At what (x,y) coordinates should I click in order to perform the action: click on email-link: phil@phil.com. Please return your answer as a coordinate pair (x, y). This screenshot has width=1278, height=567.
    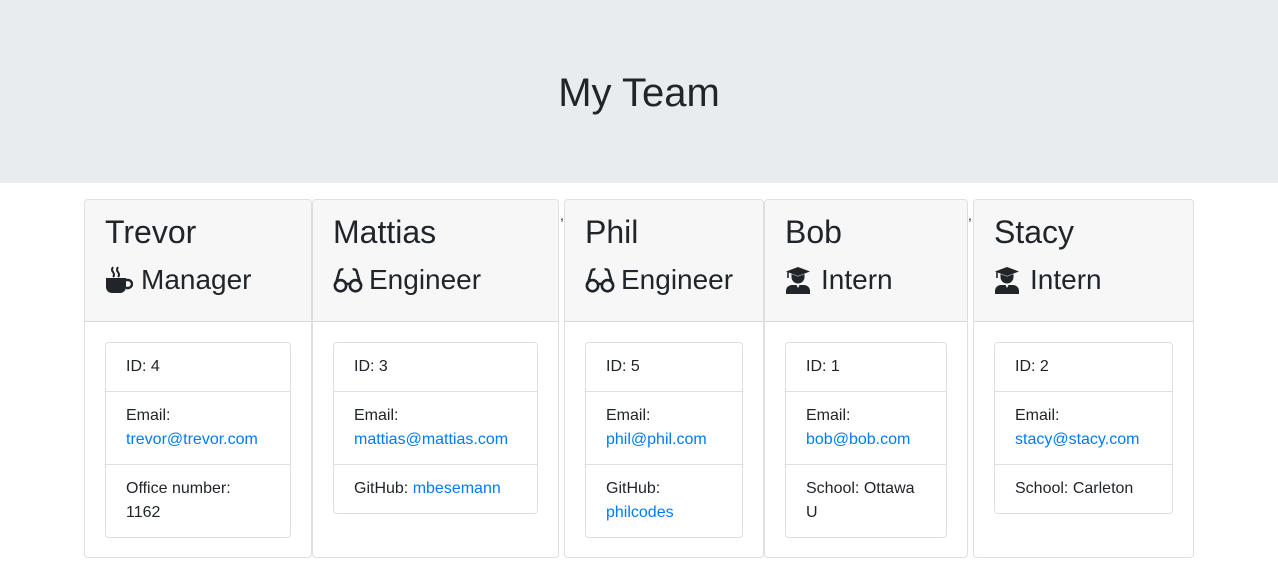
    Looking at the image, I should click on (656, 439).